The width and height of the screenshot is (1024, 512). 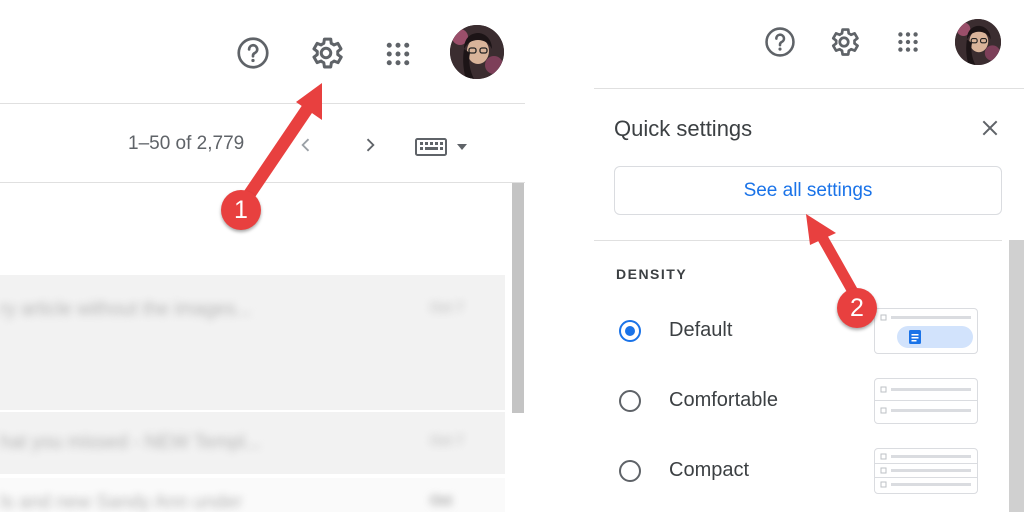 What do you see at coordinates (926, 471) in the screenshot?
I see `compact-density-preview` at bounding box center [926, 471].